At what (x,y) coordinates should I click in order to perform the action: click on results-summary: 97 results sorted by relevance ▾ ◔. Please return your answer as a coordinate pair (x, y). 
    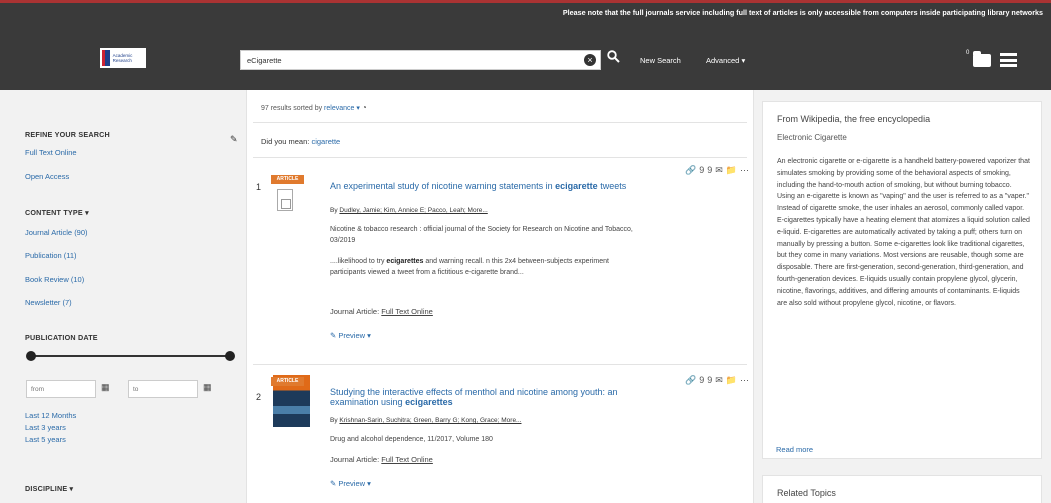
    Looking at the image, I should click on (314, 107).